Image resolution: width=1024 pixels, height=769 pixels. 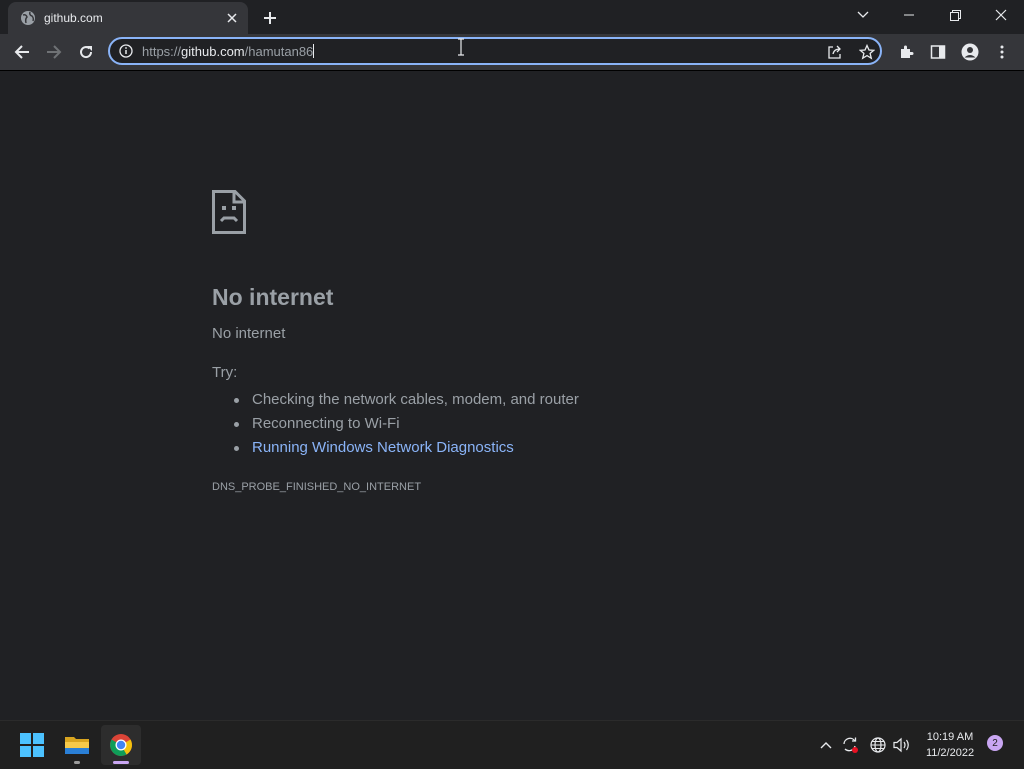 What do you see at coordinates (86, 52) in the screenshot?
I see `reload-button` at bounding box center [86, 52].